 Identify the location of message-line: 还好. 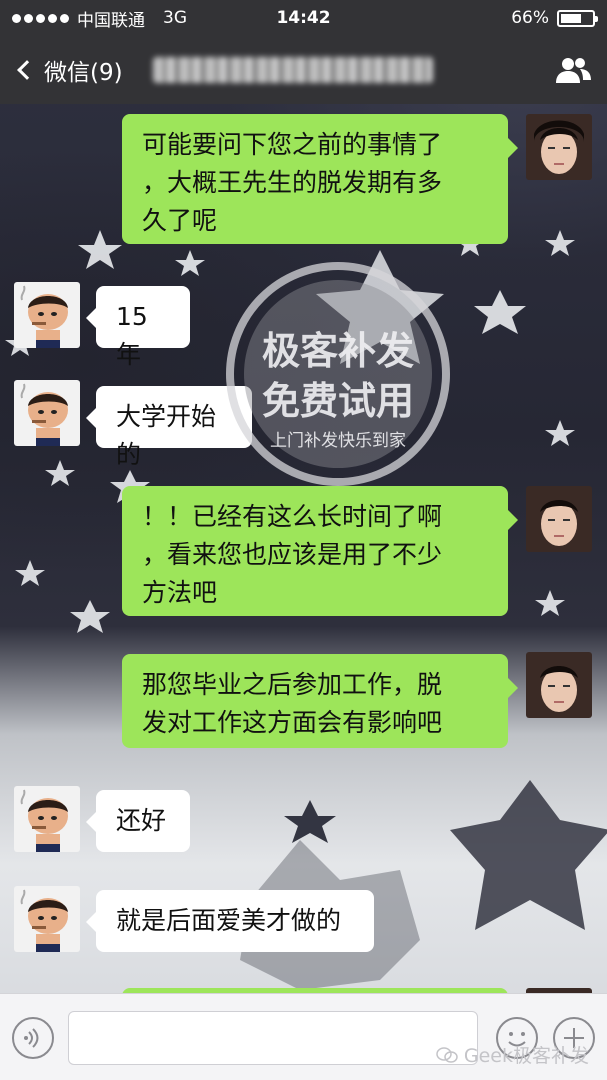
(141, 820).